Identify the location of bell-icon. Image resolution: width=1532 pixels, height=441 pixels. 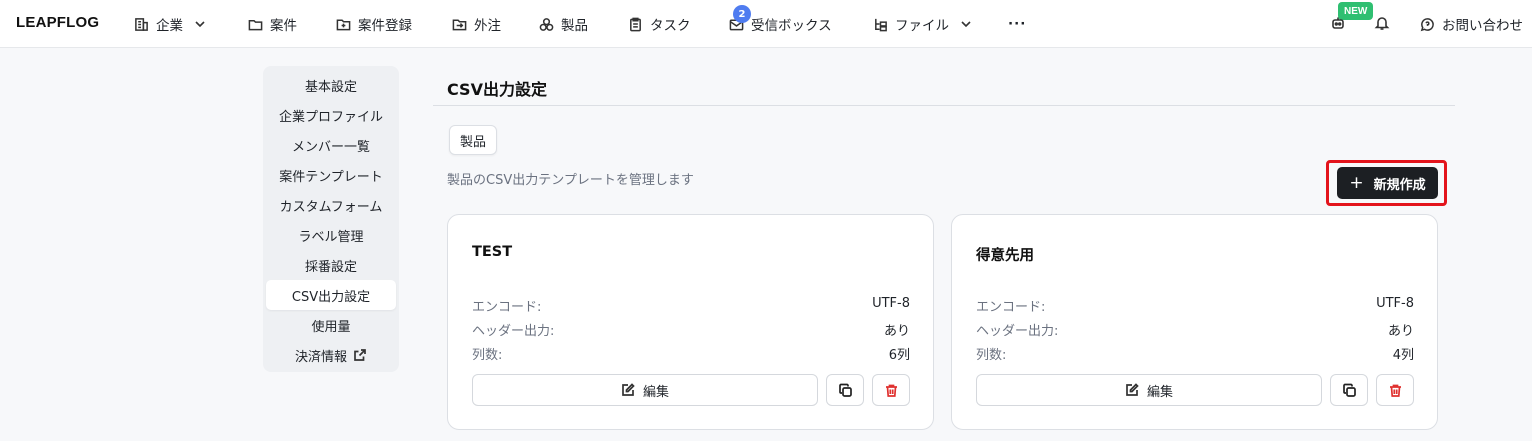
(1382, 23).